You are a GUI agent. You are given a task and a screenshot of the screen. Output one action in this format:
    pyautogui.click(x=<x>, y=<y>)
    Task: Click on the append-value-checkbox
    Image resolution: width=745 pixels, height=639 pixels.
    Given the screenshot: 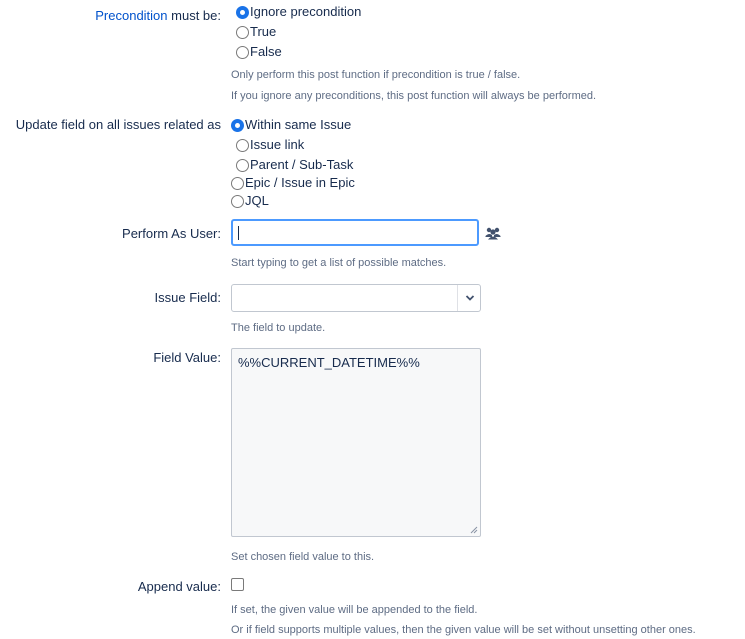 What is the action you would take?
    pyautogui.click(x=237, y=584)
    